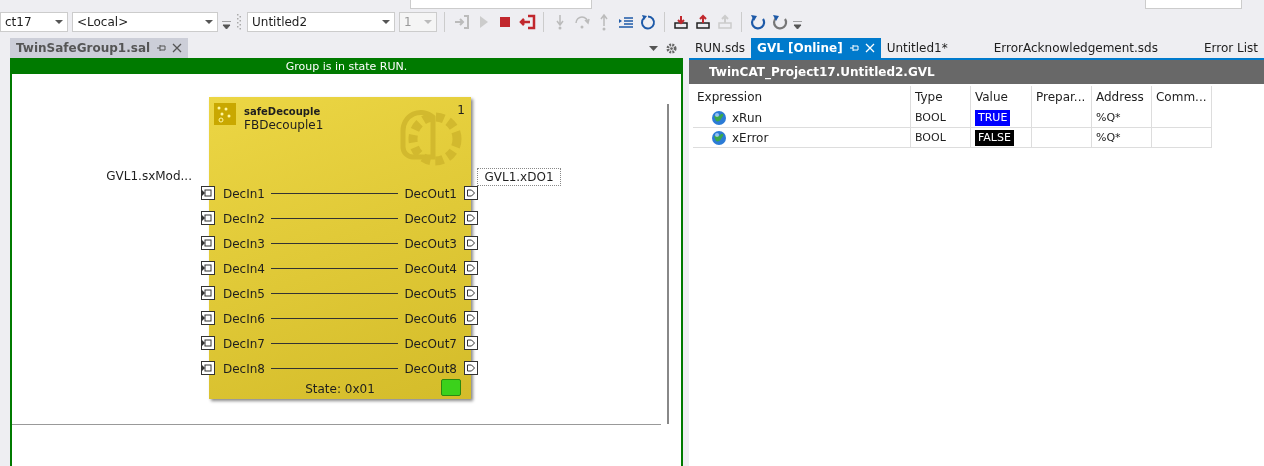 The height and width of the screenshot is (466, 1264). Describe the element at coordinates (145, 22) in the screenshot. I see `dropdown: <Local>` at that location.